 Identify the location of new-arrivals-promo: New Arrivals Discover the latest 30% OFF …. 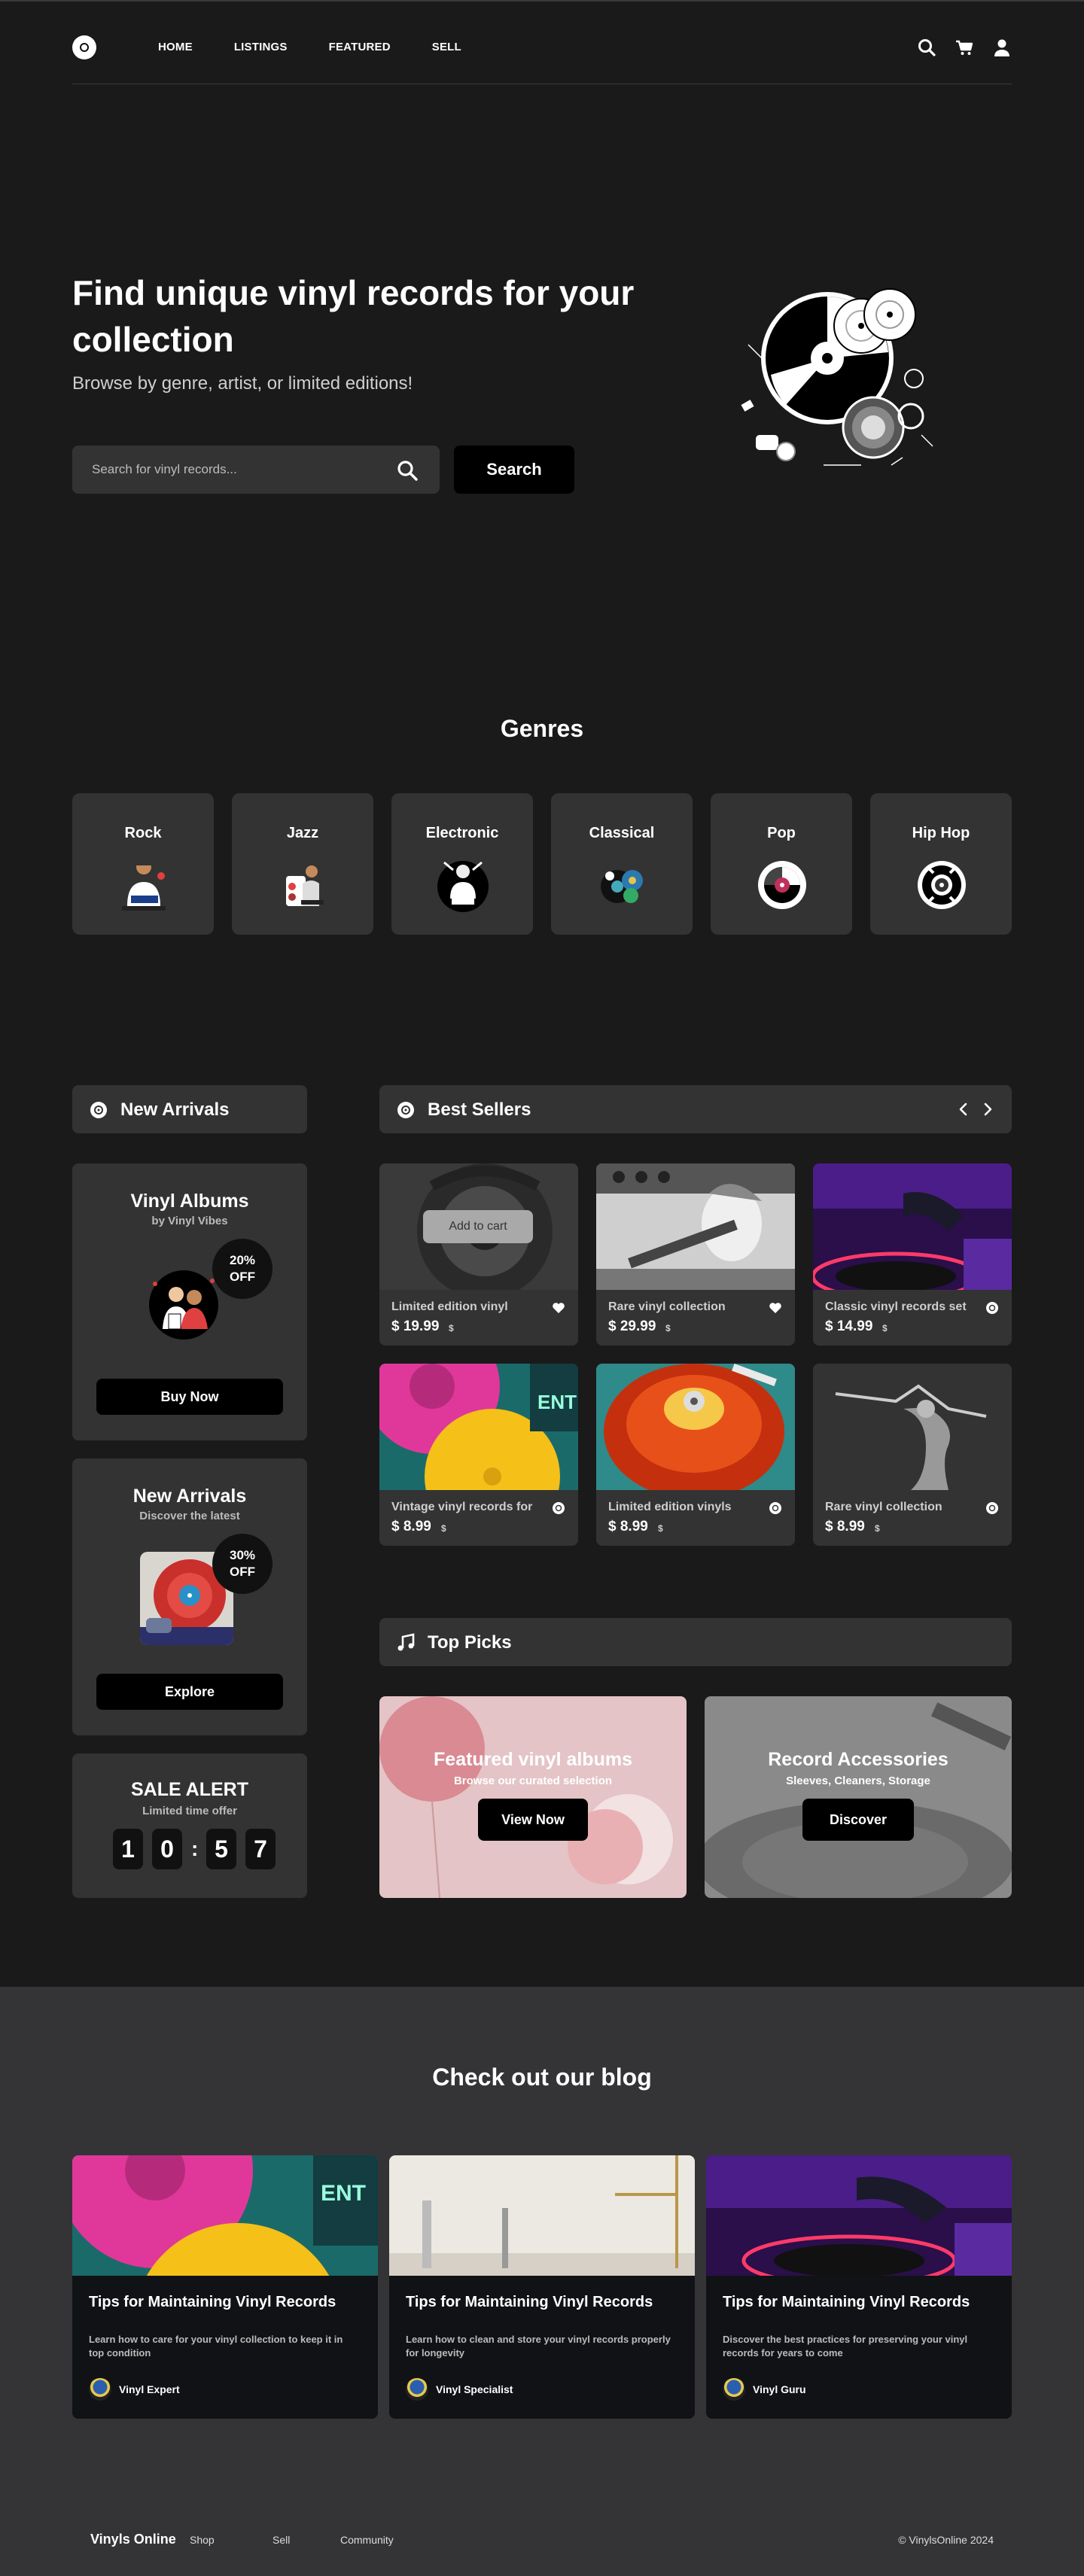
(189, 1597).